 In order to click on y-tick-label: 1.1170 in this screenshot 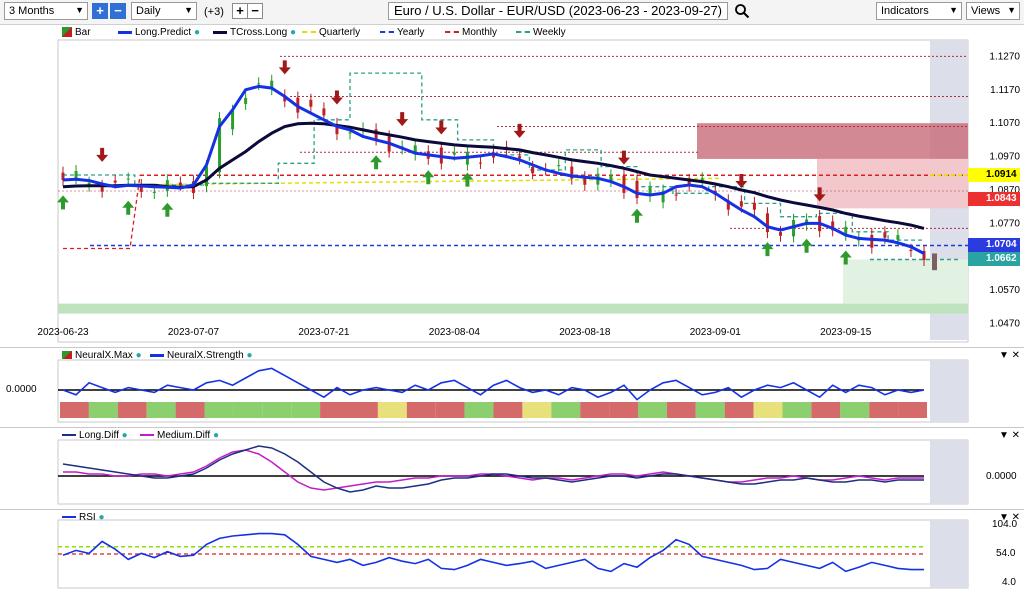, I will do `click(1005, 90)`.